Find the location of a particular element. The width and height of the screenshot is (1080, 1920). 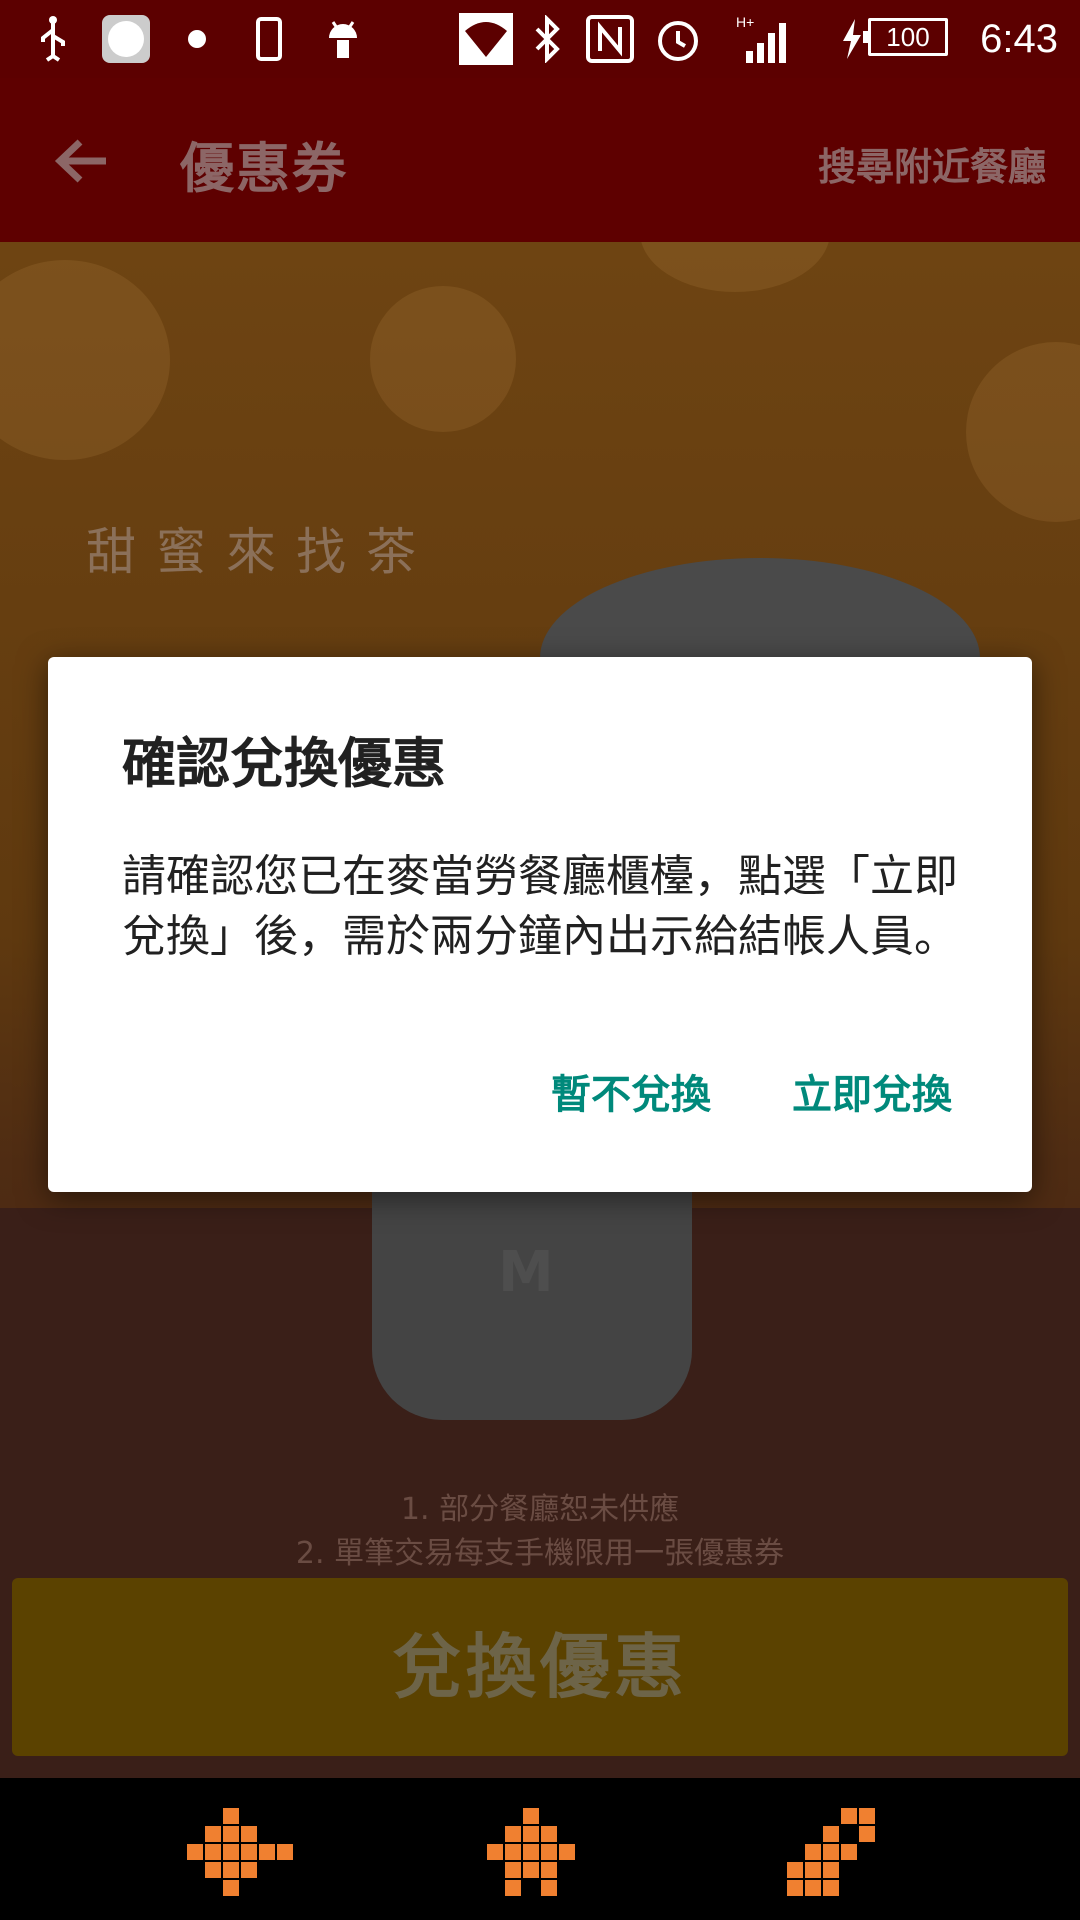

dot-icon is located at coordinates (197, 39).